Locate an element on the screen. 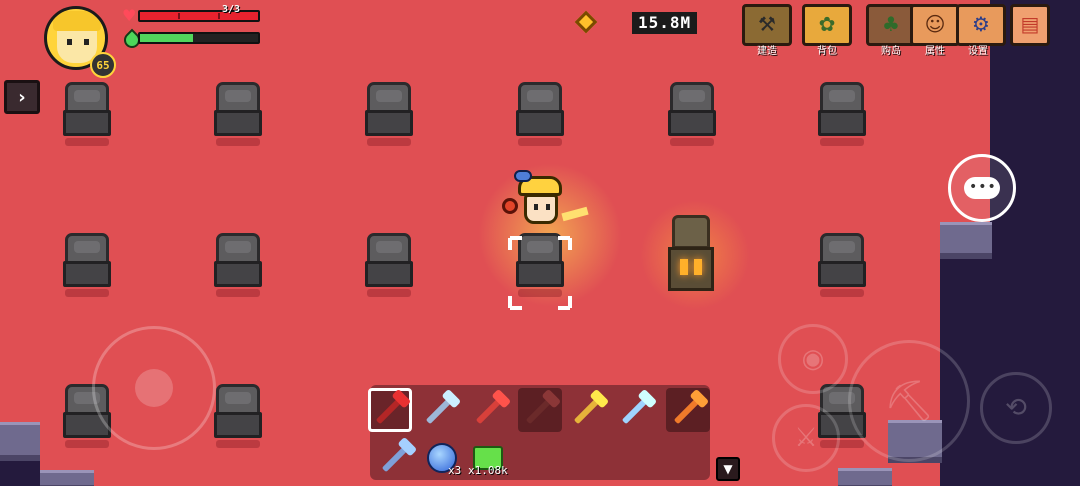 The image size is (1080, 486). food-button: ◉ is located at coordinates (813, 359).